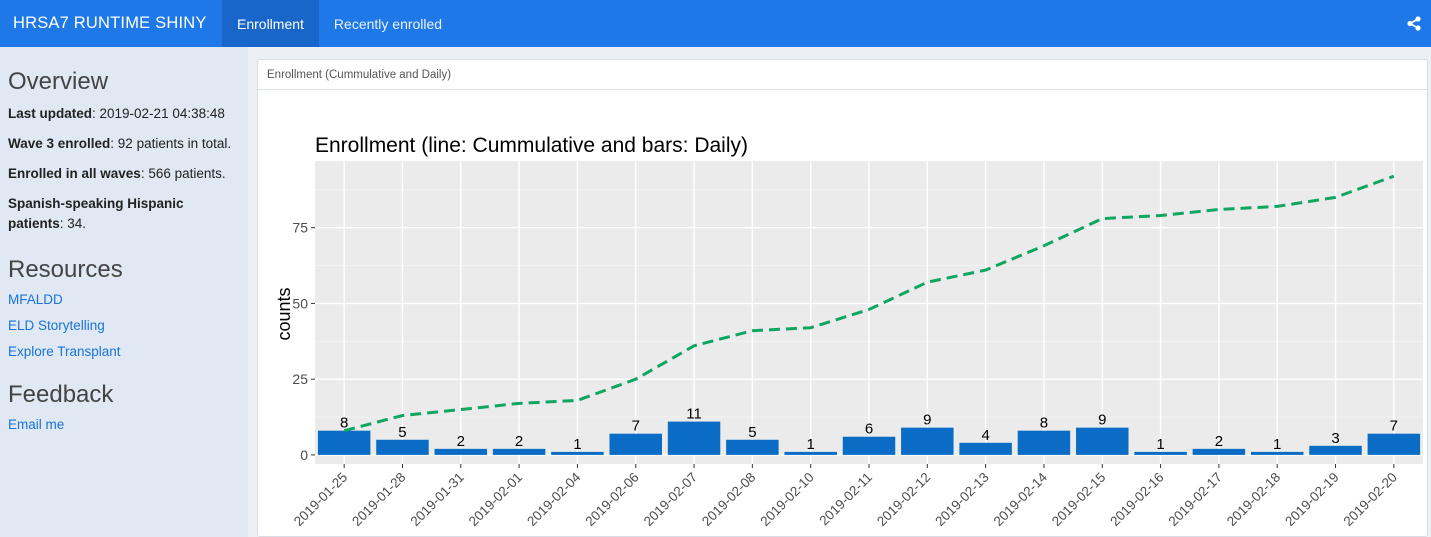 The width and height of the screenshot is (1431, 537). Describe the element at coordinates (611, 499) in the screenshot. I see `x-tick-label: 2019-02-06` at that location.